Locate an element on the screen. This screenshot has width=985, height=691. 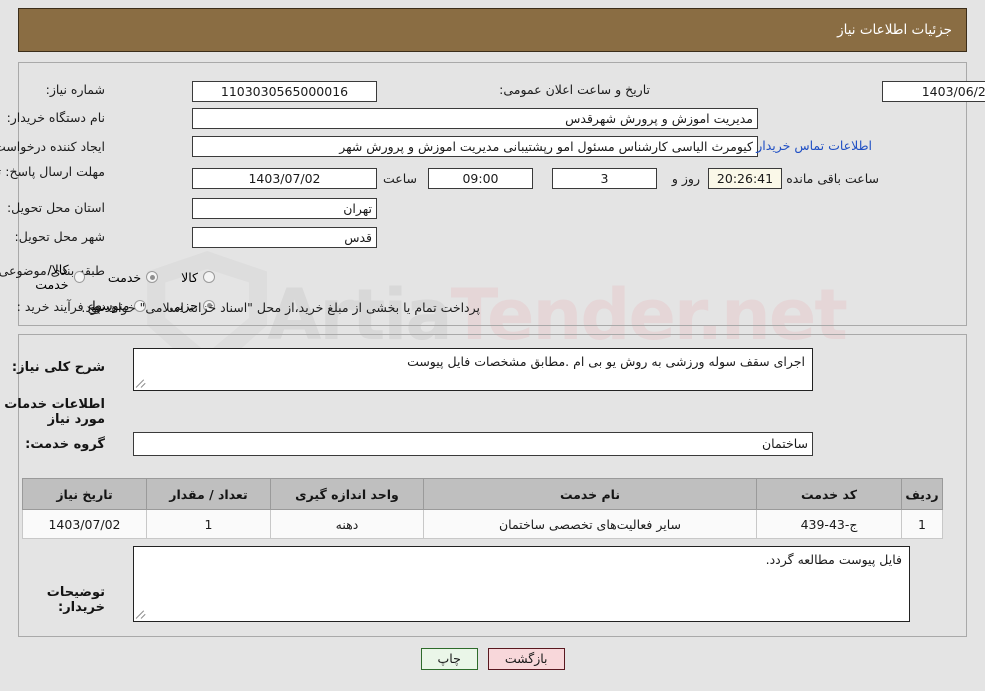
col-unit: واحد اندازه گیری is located at coordinates (347, 494).